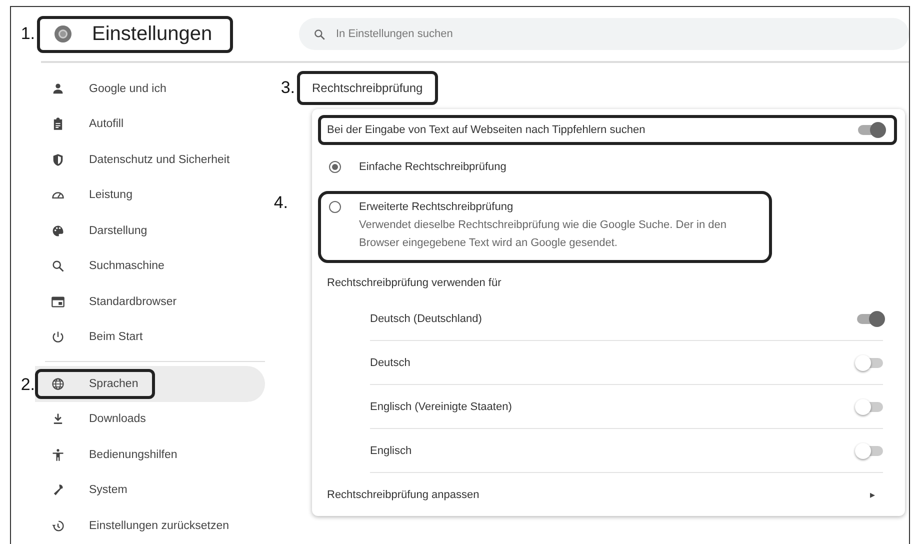  I want to click on sidebar-item: System, so click(150, 490).